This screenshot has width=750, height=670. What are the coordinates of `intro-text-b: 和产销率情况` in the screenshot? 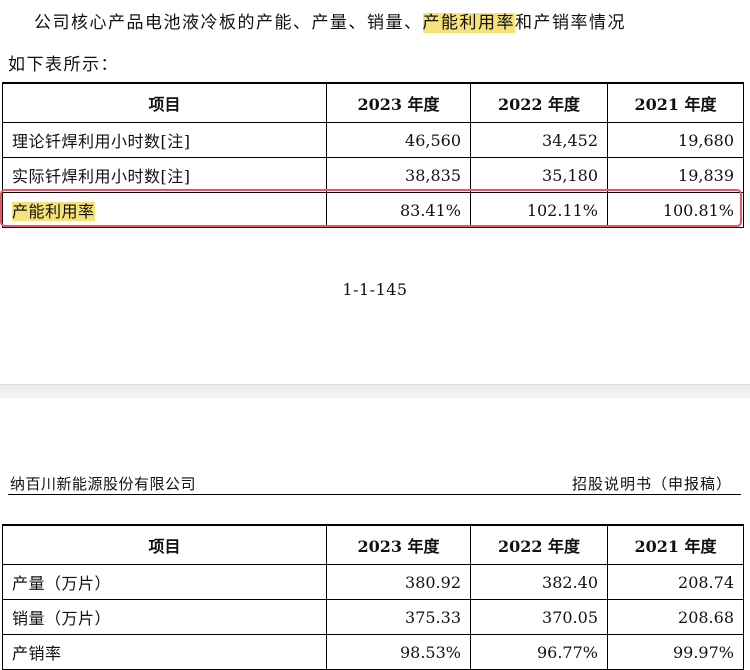 It's located at (570, 23).